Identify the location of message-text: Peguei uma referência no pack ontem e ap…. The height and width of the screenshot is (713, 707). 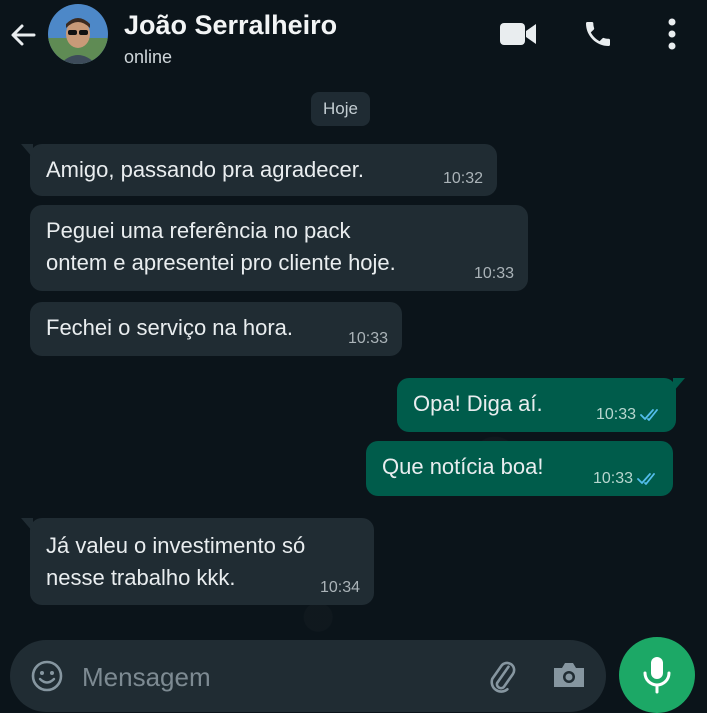
(221, 246).